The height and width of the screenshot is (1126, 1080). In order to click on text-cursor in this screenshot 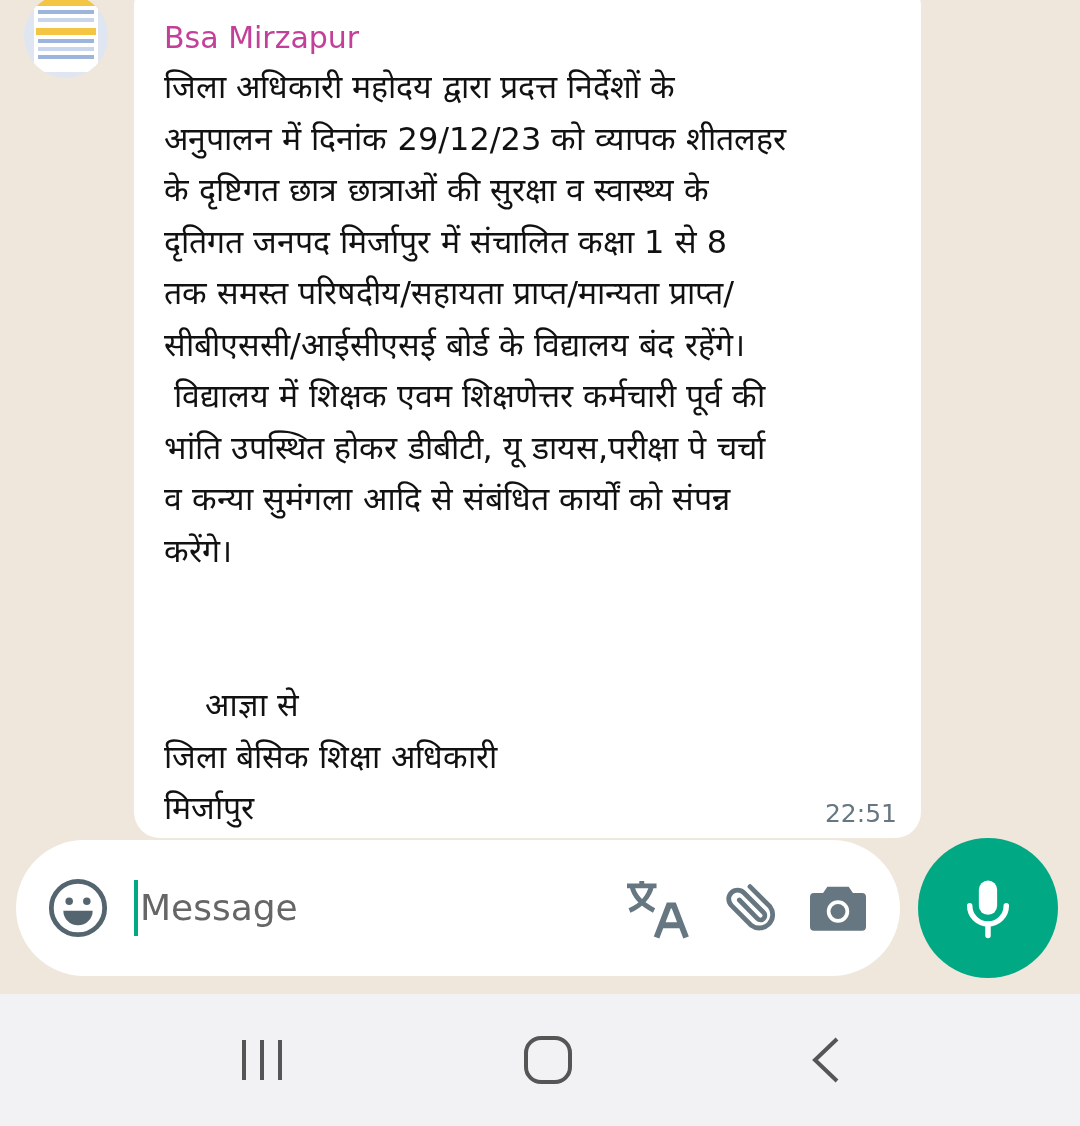, I will do `click(136, 907)`.